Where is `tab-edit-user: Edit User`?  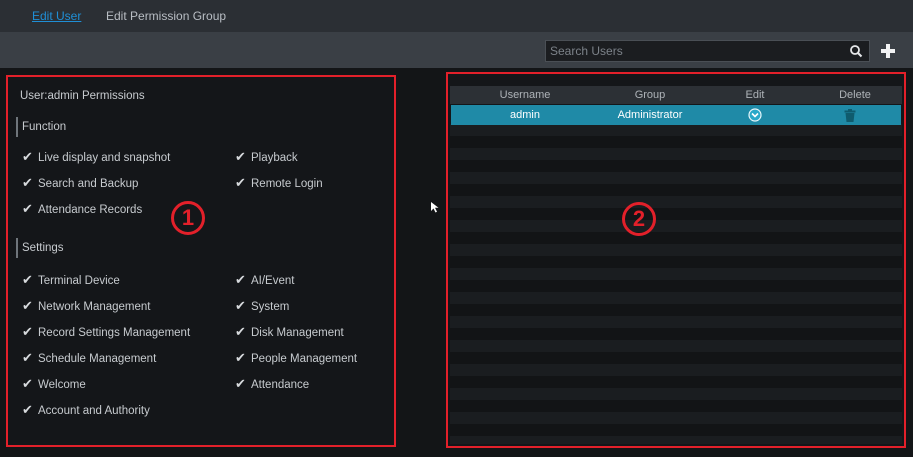 tab-edit-user: Edit User is located at coordinates (56, 16).